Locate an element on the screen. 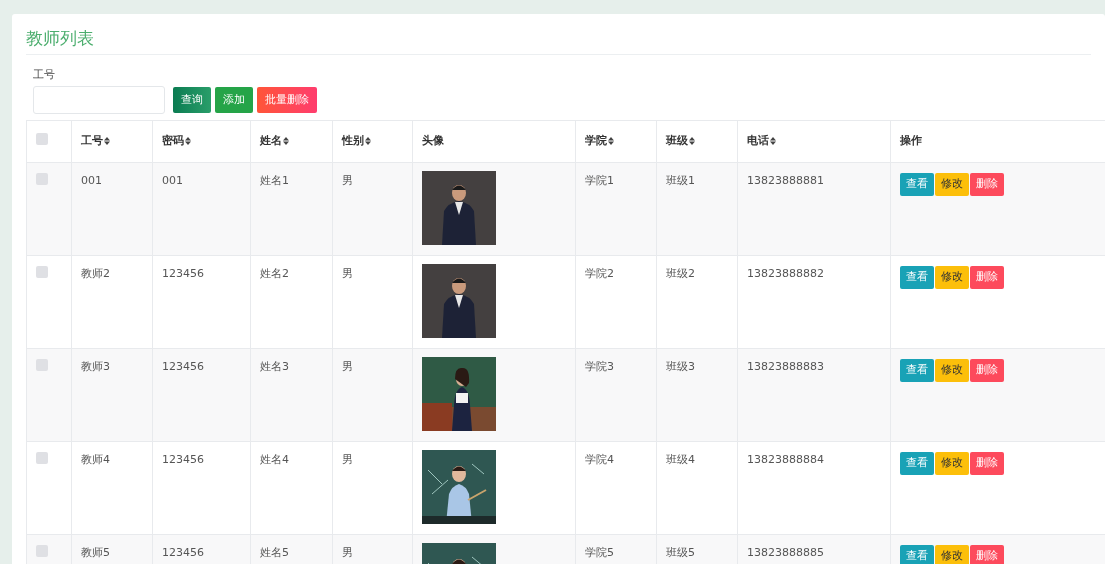 The height and width of the screenshot is (564, 1105). table-cell: 学院4 is located at coordinates (599, 460).